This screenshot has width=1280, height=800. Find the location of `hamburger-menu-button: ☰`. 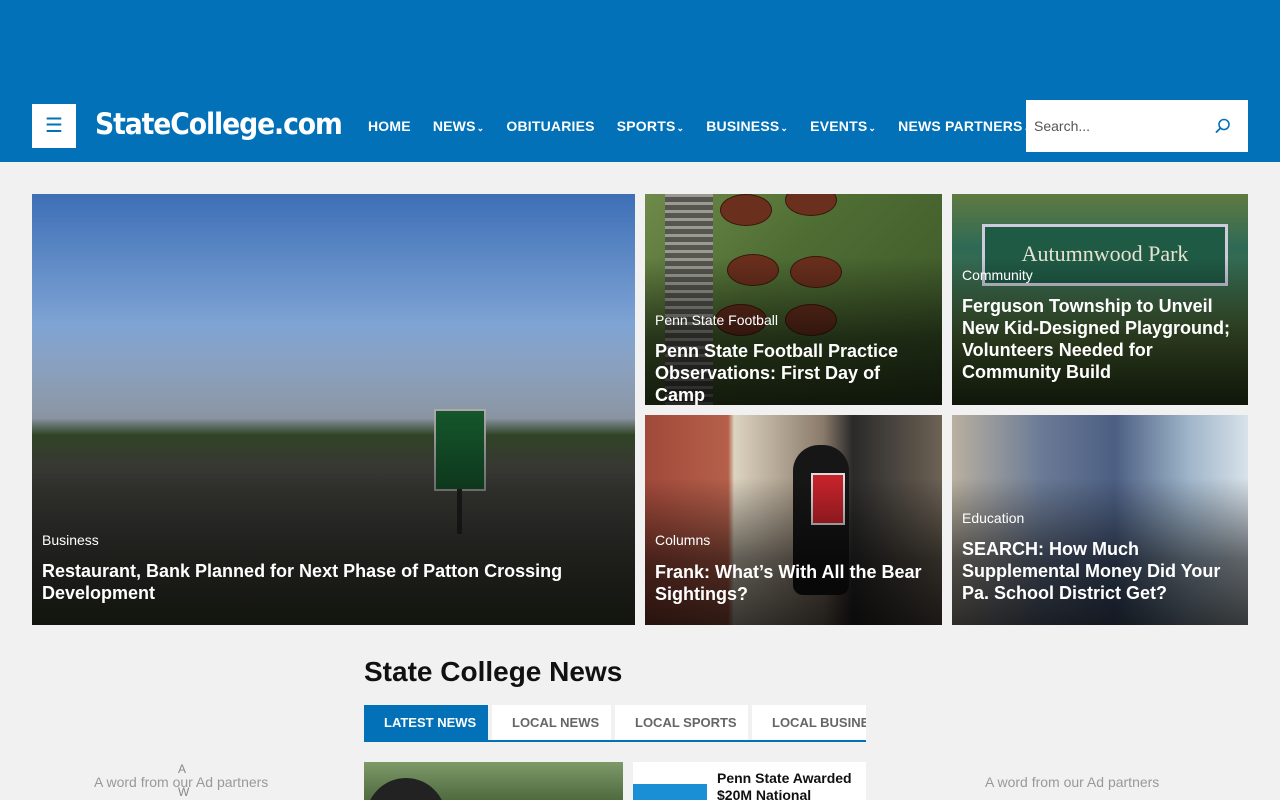

hamburger-menu-button: ☰ is located at coordinates (54, 126).